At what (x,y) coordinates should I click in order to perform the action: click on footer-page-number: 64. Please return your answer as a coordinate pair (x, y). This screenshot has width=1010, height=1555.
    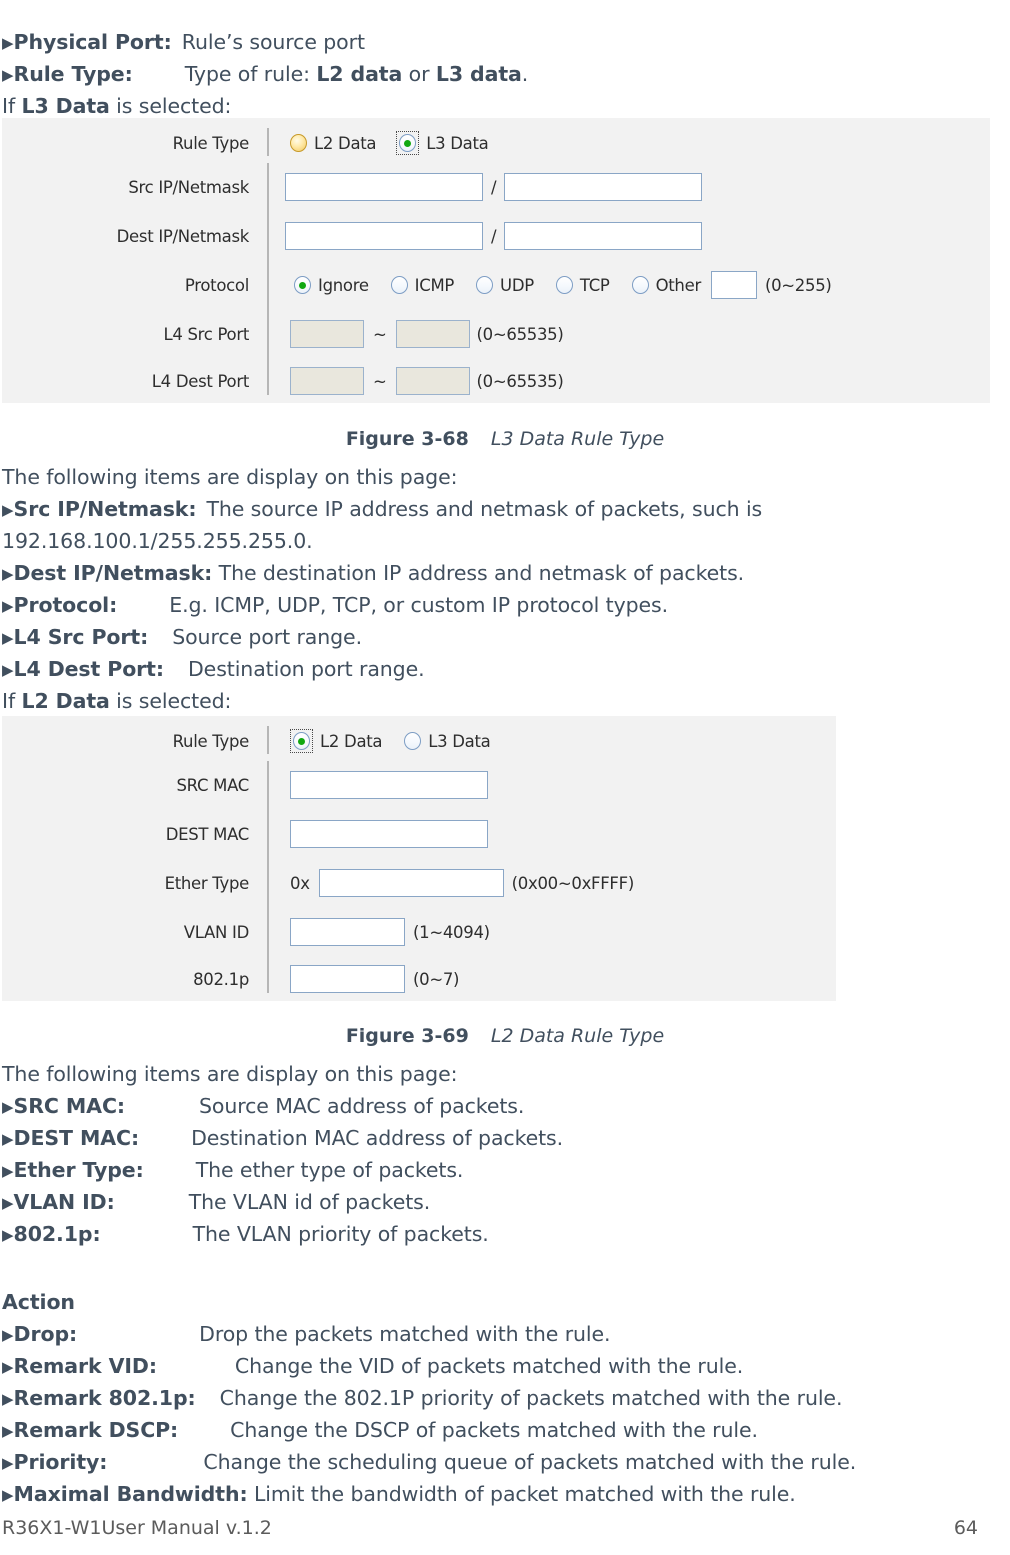
    Looking at the image, I should click on (965, 1528).